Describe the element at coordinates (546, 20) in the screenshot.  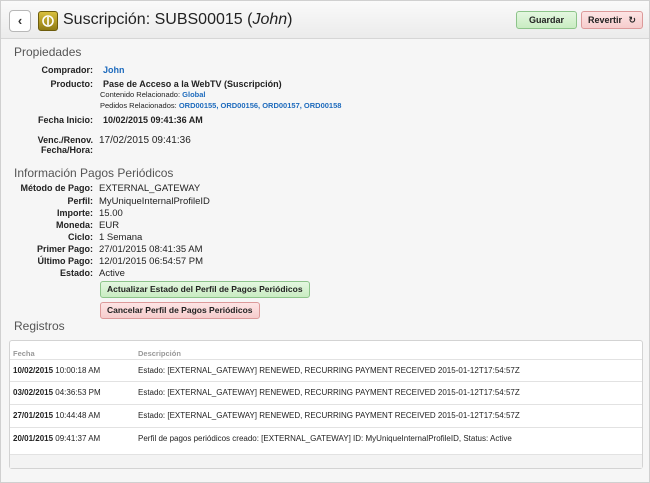
I see `save-button: Guardar` at that location.